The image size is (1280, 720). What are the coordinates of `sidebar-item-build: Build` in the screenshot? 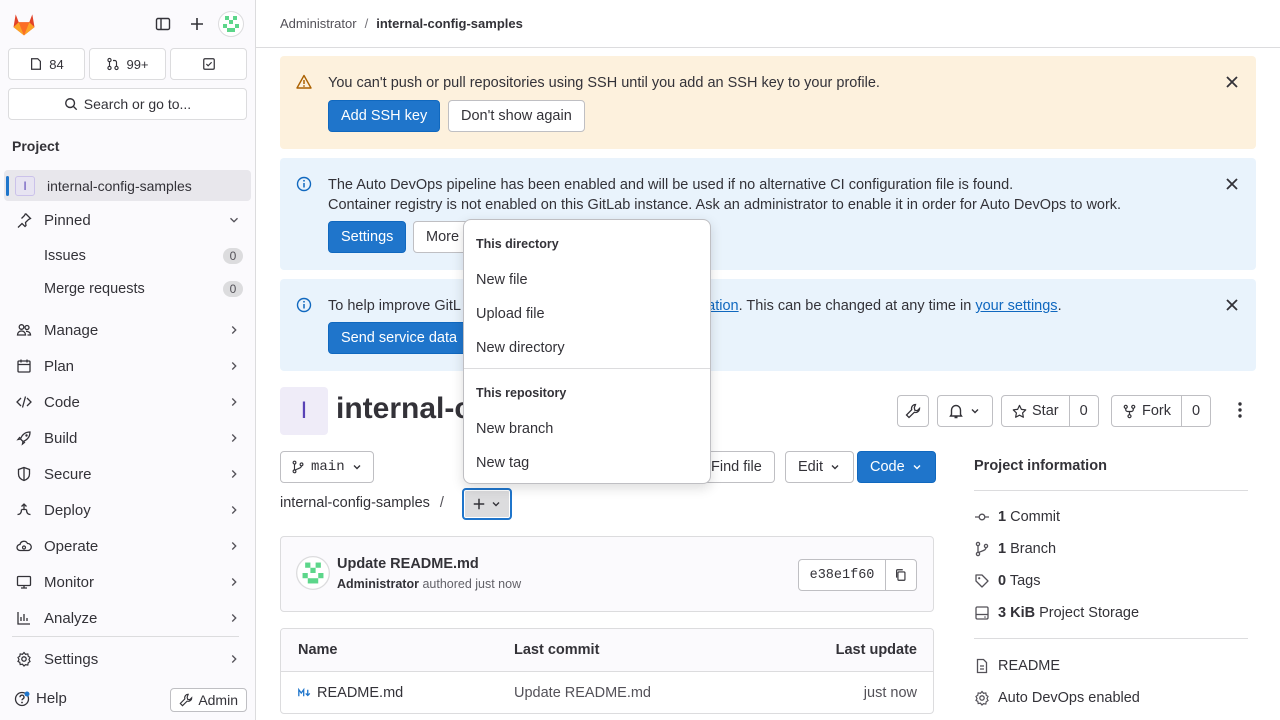 It's located at (127, 438).